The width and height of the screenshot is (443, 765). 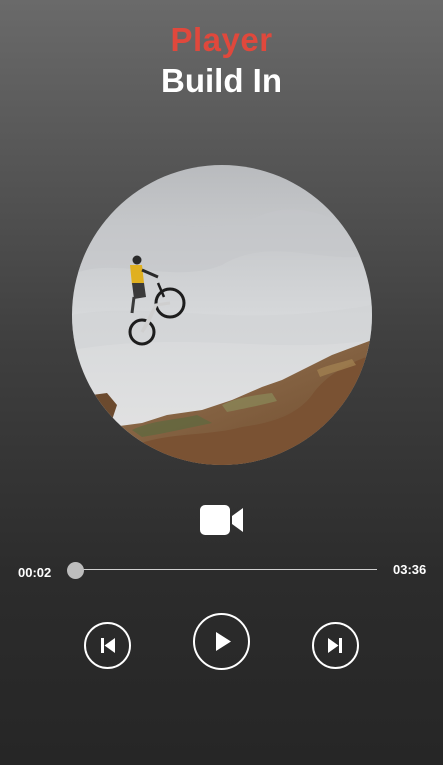 I want to click on total-time: 03:36, so click(x=410, y=569).